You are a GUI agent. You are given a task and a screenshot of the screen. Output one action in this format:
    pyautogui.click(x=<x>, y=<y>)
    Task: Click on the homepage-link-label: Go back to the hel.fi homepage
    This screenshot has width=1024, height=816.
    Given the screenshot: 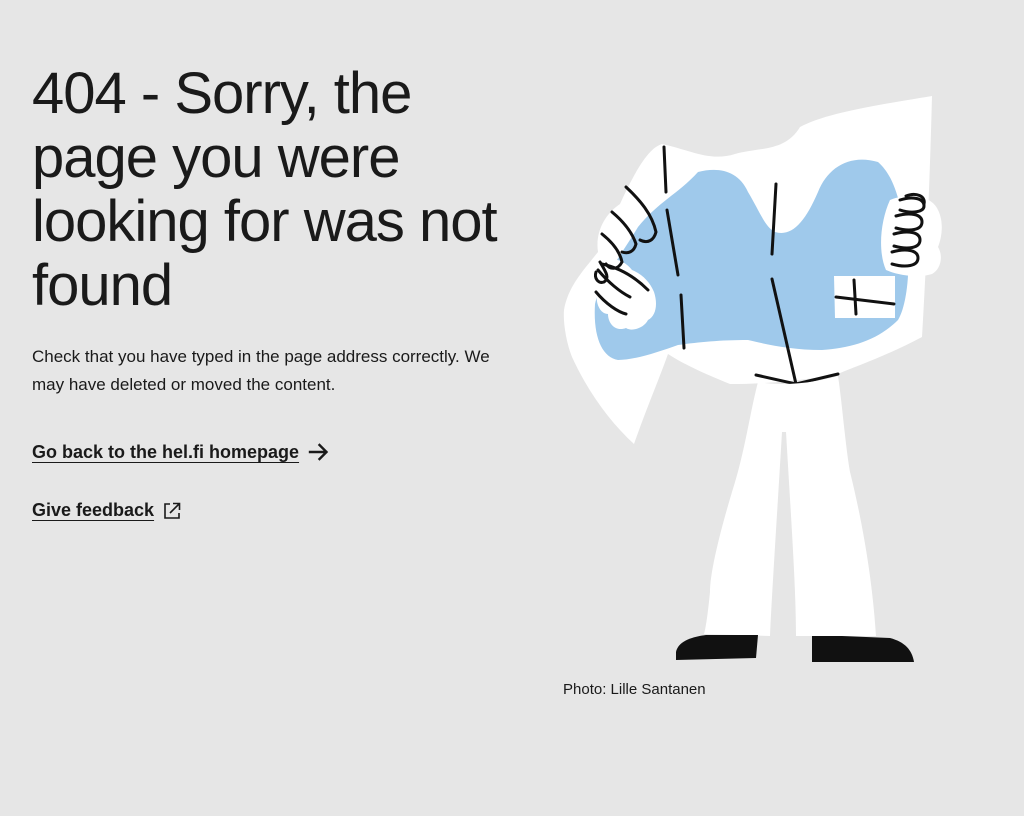 What is the action you would take?
    pyautogui.click(x=165, y=452)
    